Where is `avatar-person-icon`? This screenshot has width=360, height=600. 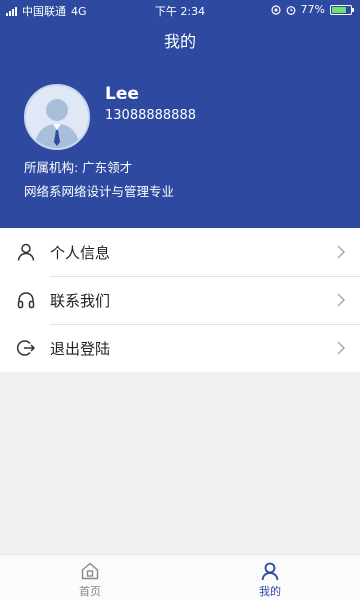 avatar-person-icon is located at coordinates (57, 117).